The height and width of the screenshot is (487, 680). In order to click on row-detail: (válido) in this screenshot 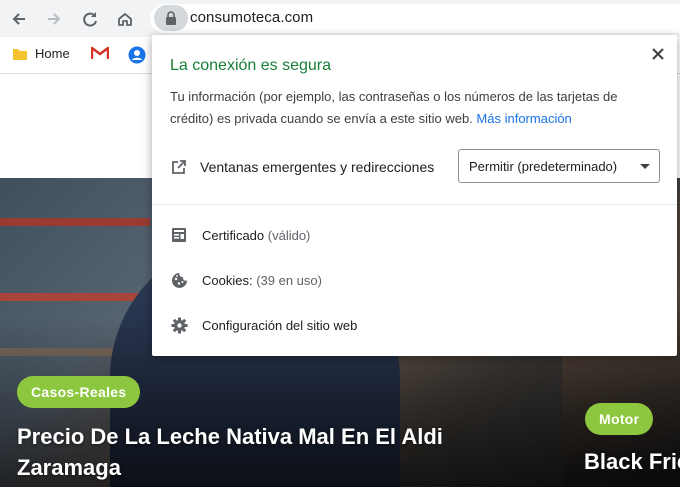, I will do `click(289, 235)`.